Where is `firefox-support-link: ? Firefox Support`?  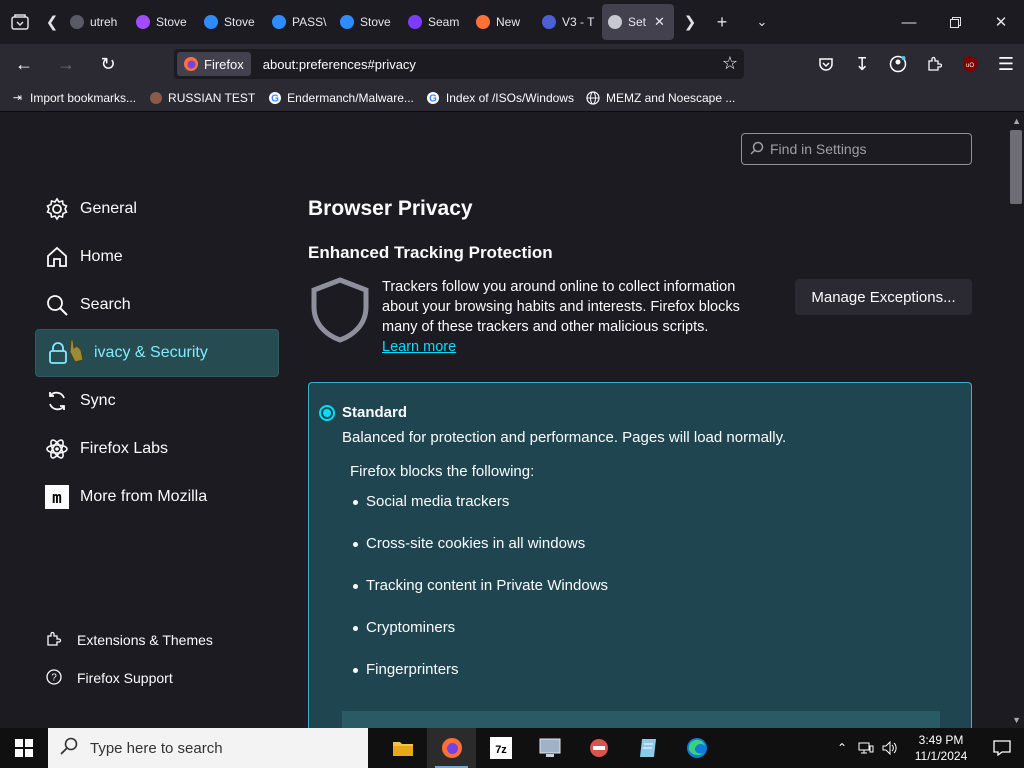
firefox-support-link: ? Firefox Support is located at coordinates (129, 678).